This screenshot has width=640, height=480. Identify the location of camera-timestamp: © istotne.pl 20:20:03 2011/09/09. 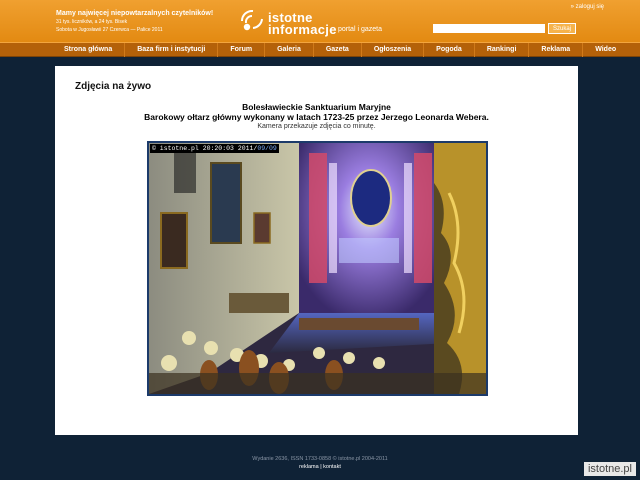
(214, 148).